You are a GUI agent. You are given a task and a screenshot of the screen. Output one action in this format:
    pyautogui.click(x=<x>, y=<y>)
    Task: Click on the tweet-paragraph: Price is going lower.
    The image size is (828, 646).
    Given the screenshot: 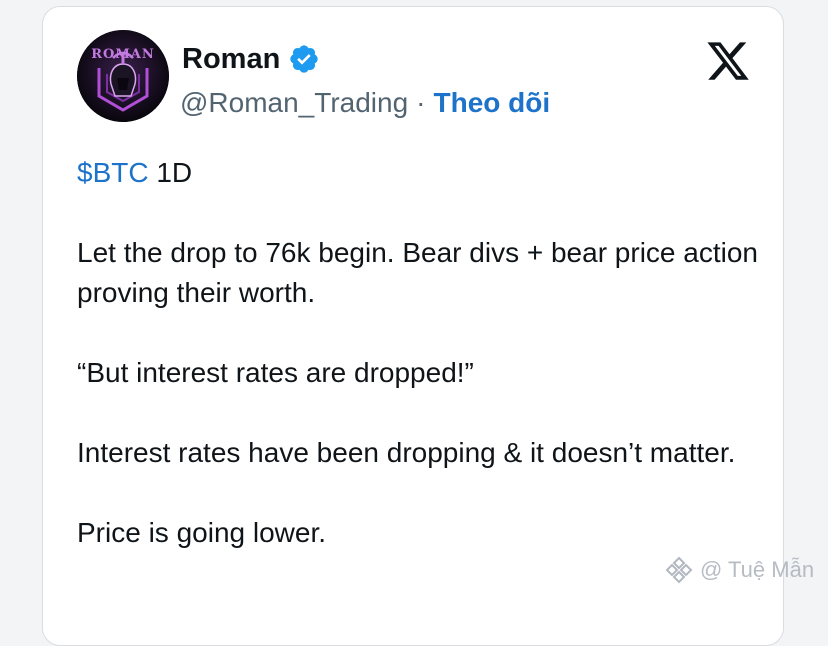 What is the action you would take?
    pyautogui.click(x=202, y=532)
    